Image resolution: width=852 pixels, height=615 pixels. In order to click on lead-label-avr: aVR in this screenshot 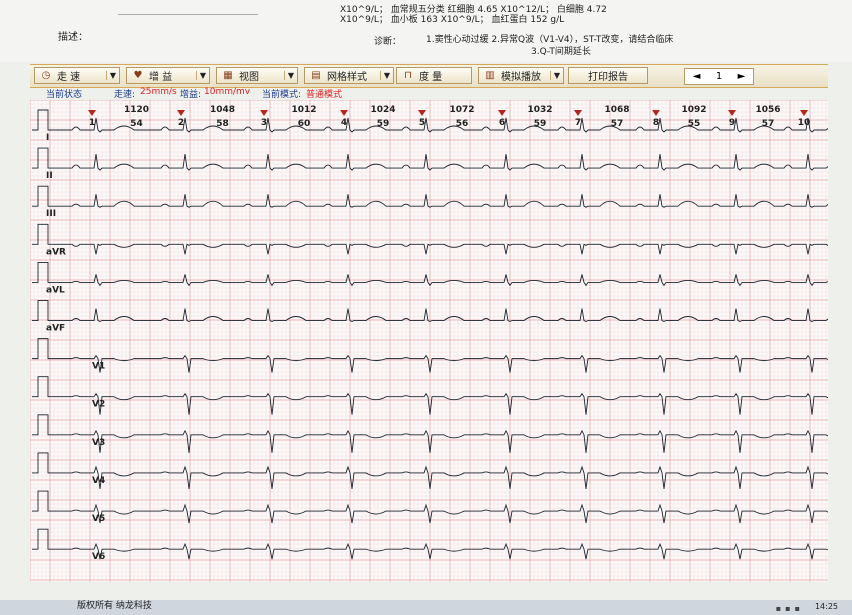, I will do `click(56, 252)`.